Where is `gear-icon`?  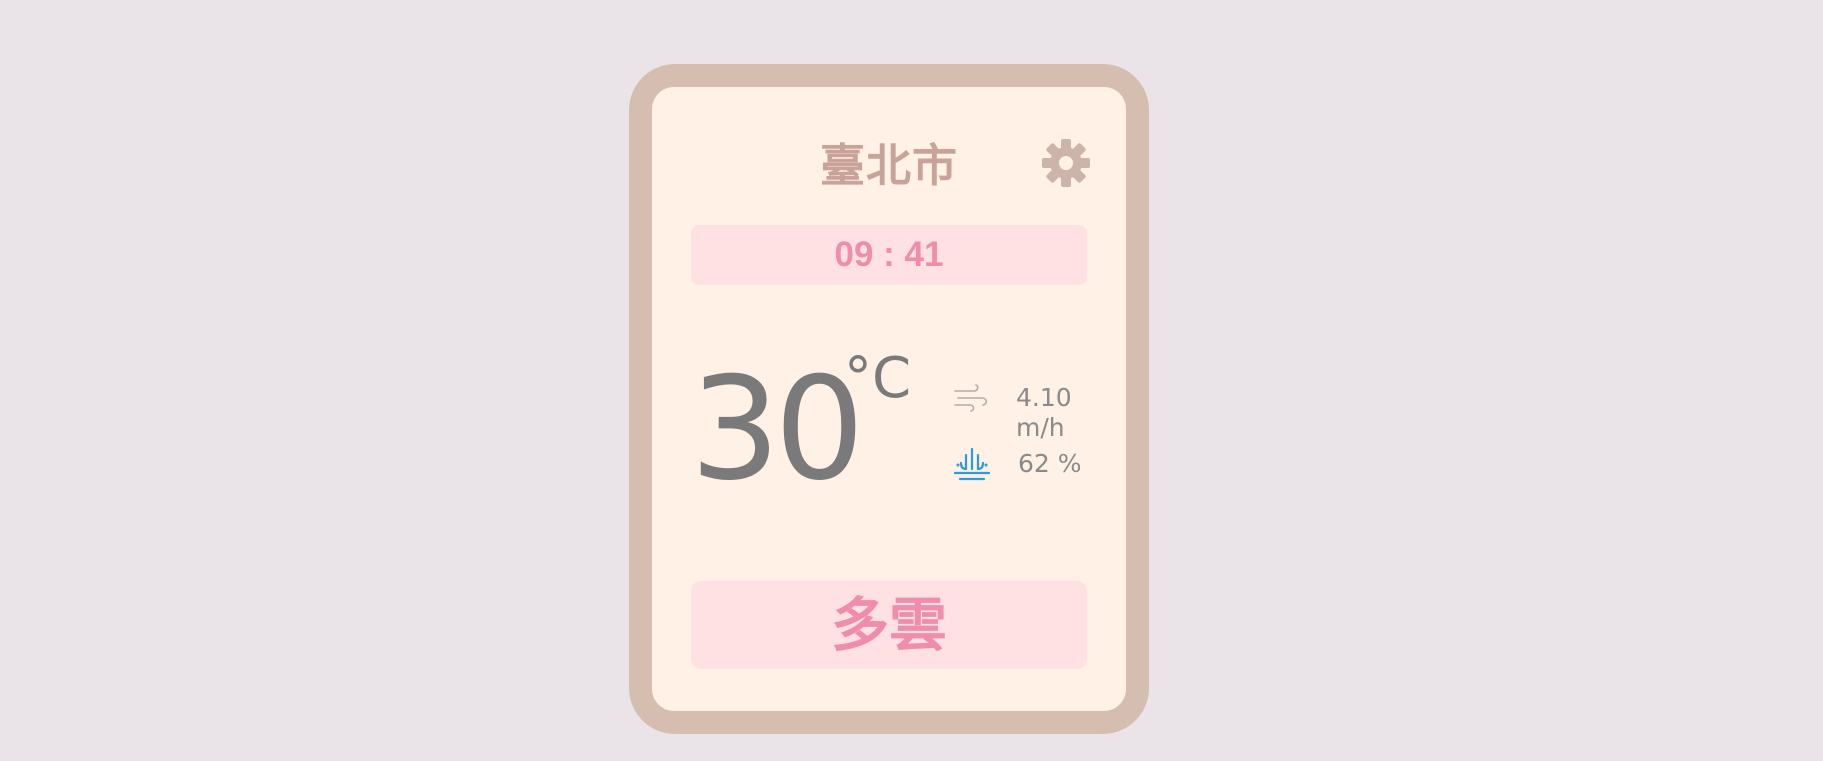
gear-icon is located at coordinates (1066, 163).